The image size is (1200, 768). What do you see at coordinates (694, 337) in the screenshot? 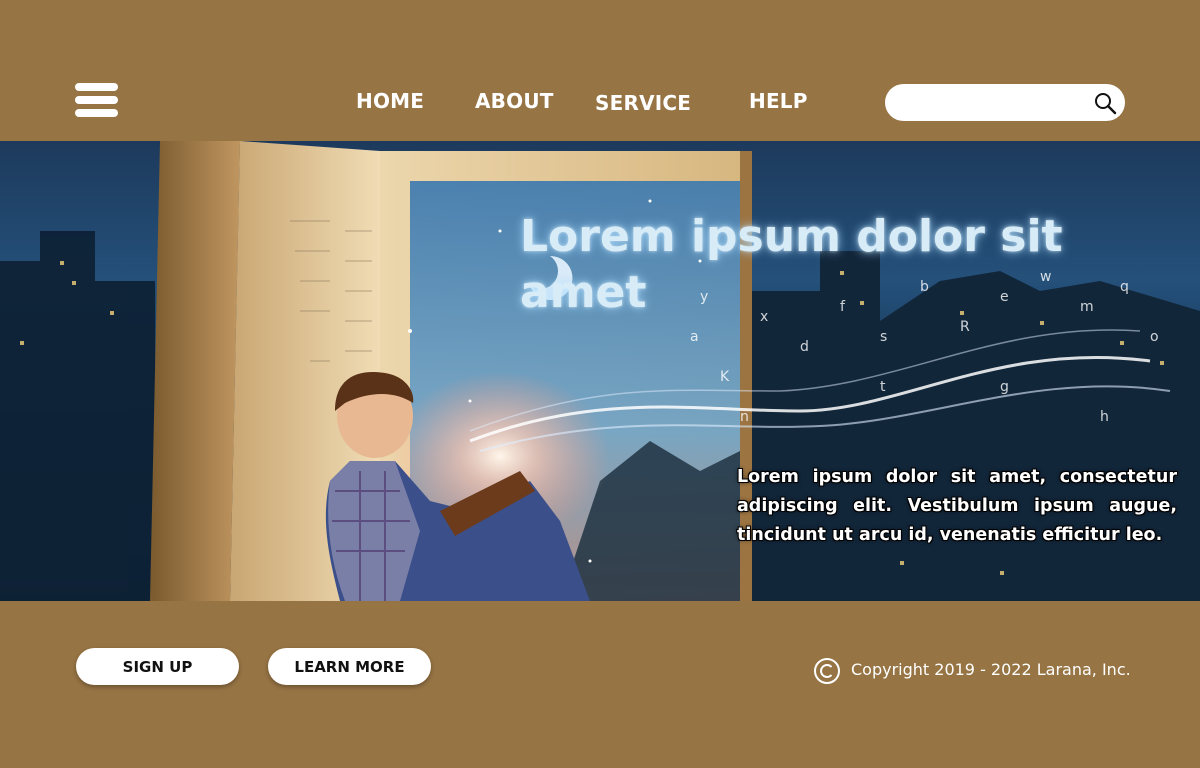
I see `svg-text: a` at bounding box center [694, 337].